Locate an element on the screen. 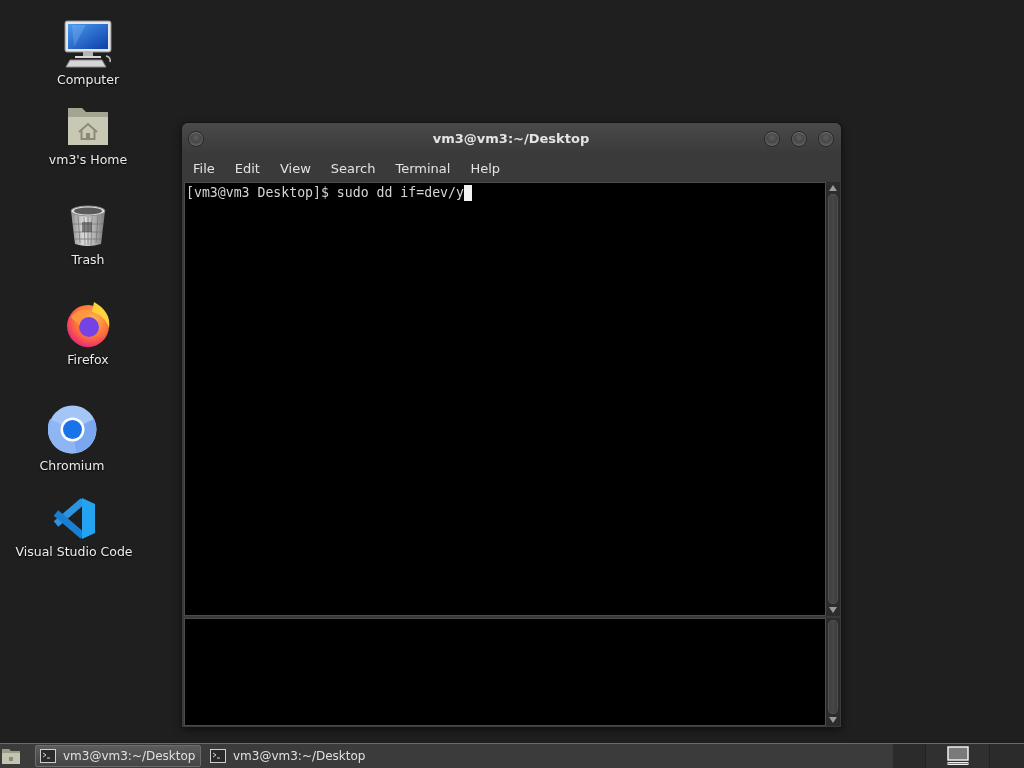  terminal-line: [vm3@vm3 Desktop]$ sudo dd if=dev/y is located at coordinates (325, 192).